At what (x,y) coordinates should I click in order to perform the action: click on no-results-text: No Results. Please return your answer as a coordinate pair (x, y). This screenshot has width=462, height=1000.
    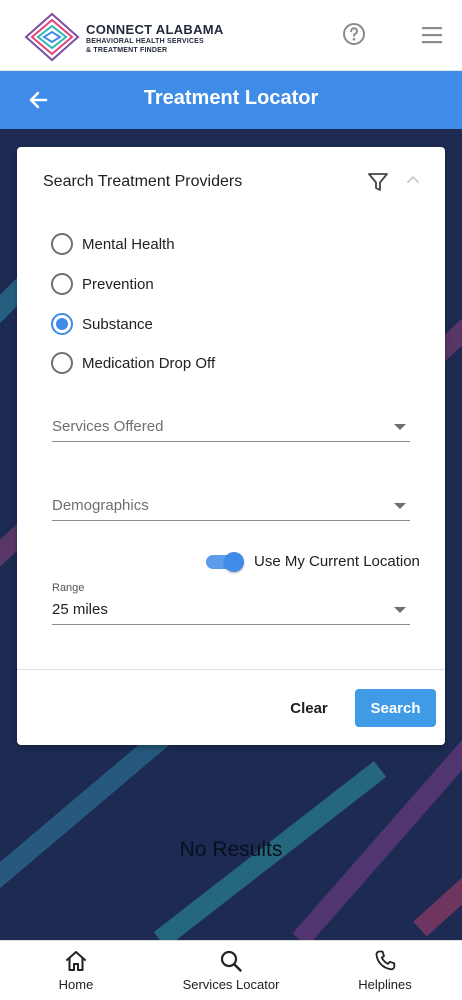
    Looking at the image, I should click on (231, 849).